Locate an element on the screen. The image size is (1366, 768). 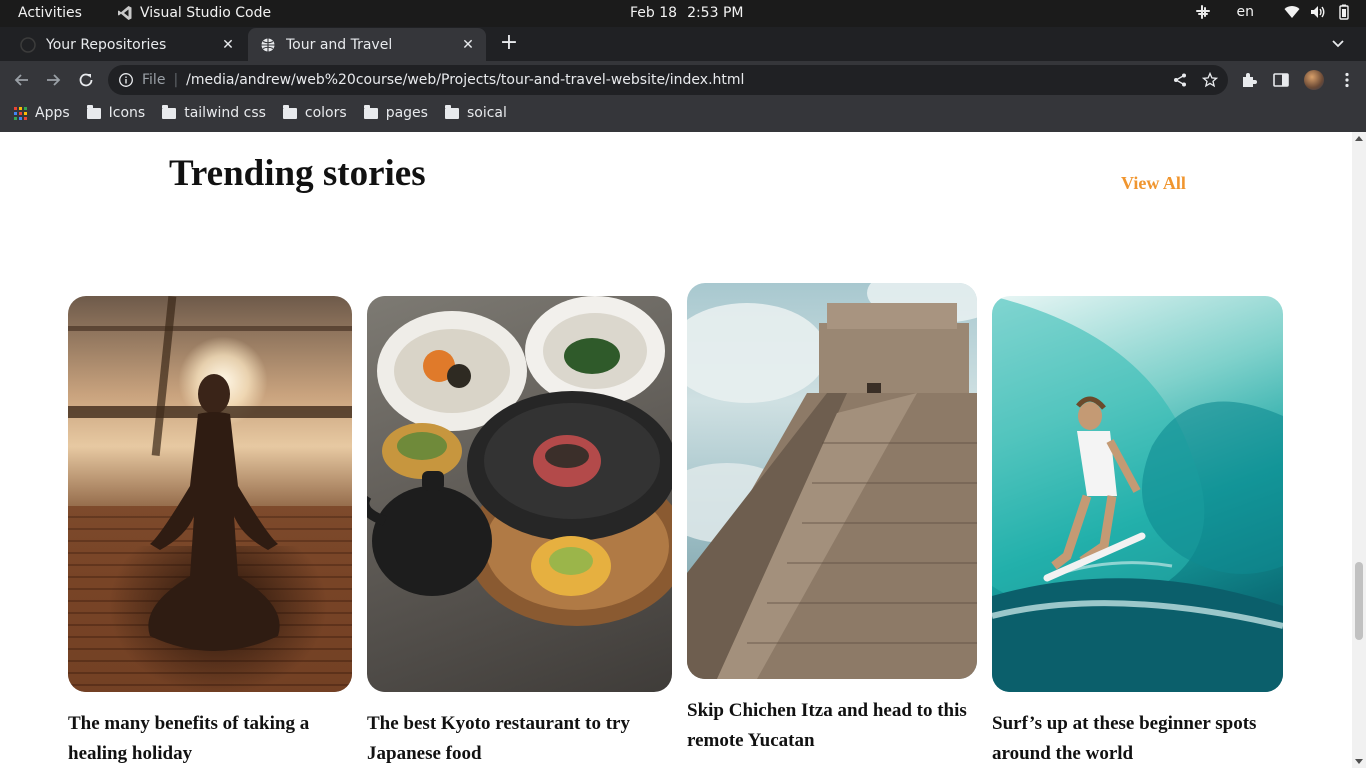
scheme-label: File is located at coordinates (154, 80).